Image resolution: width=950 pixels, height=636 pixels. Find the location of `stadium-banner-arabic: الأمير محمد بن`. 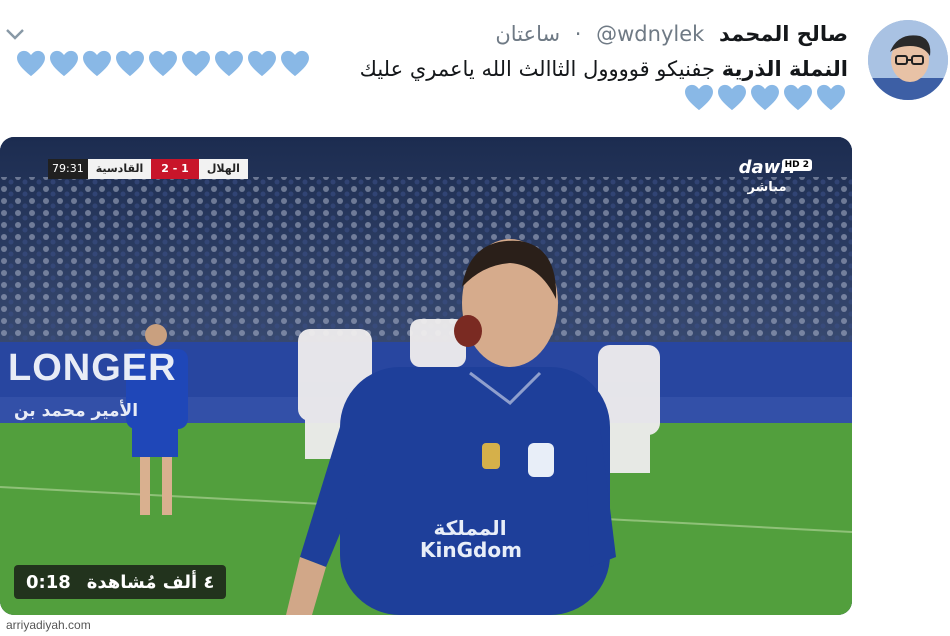

stadium-banner-arabic: الأمير محمد بن is located at coordinates (76, 411).